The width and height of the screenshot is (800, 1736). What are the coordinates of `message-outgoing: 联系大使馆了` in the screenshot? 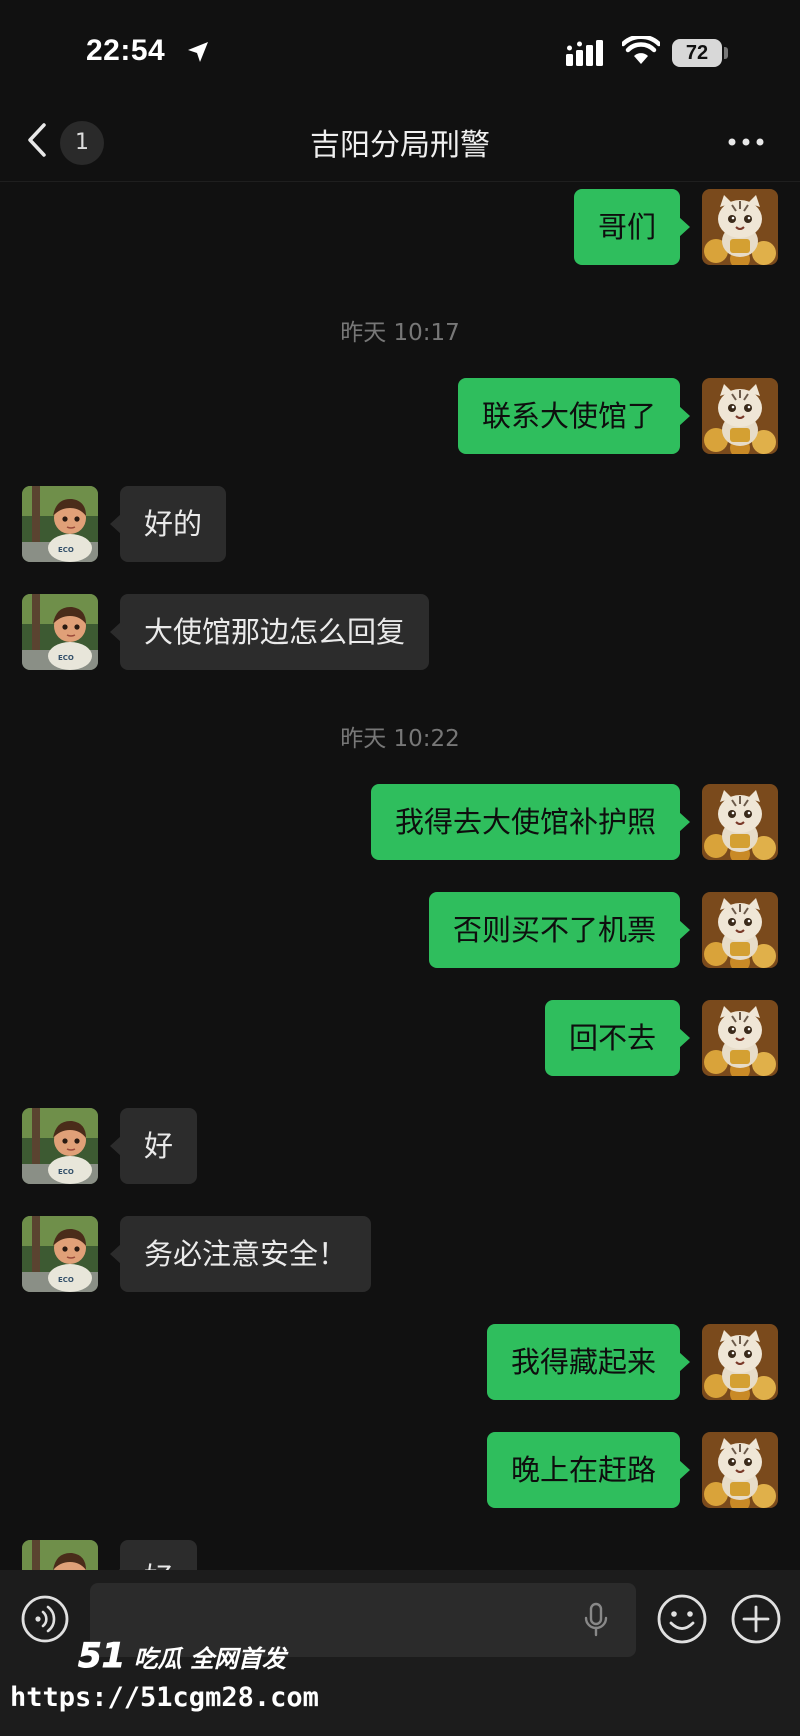 It's located at (617, 416).